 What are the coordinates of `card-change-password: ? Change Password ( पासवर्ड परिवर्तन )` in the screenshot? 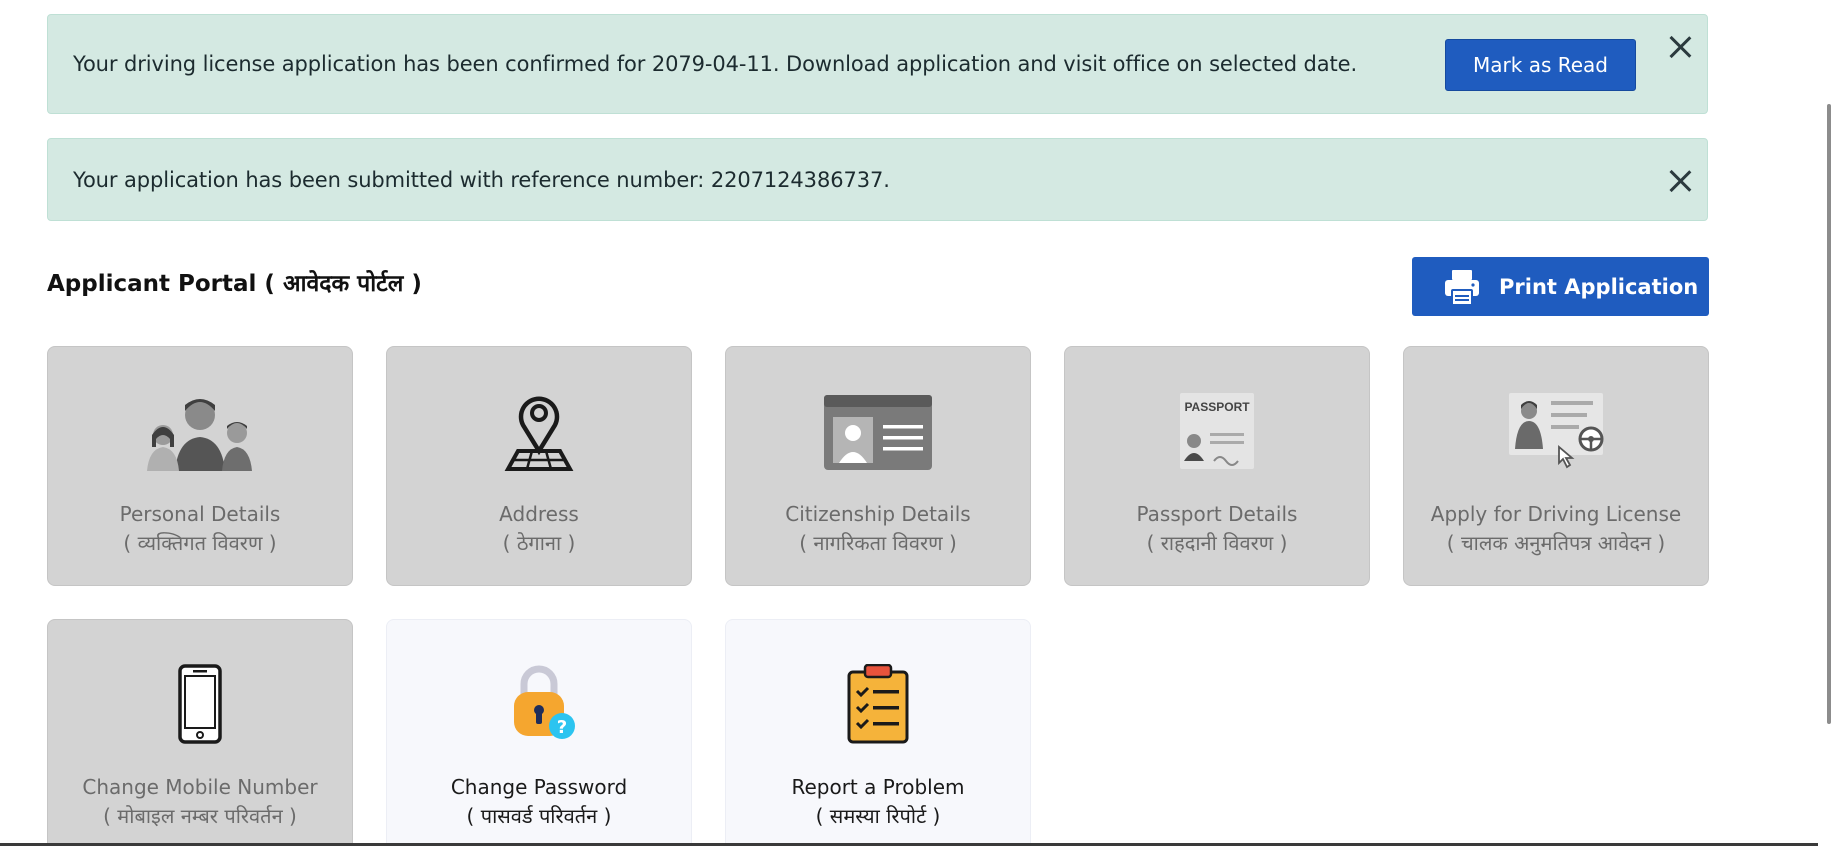 It's located at (539, 732).